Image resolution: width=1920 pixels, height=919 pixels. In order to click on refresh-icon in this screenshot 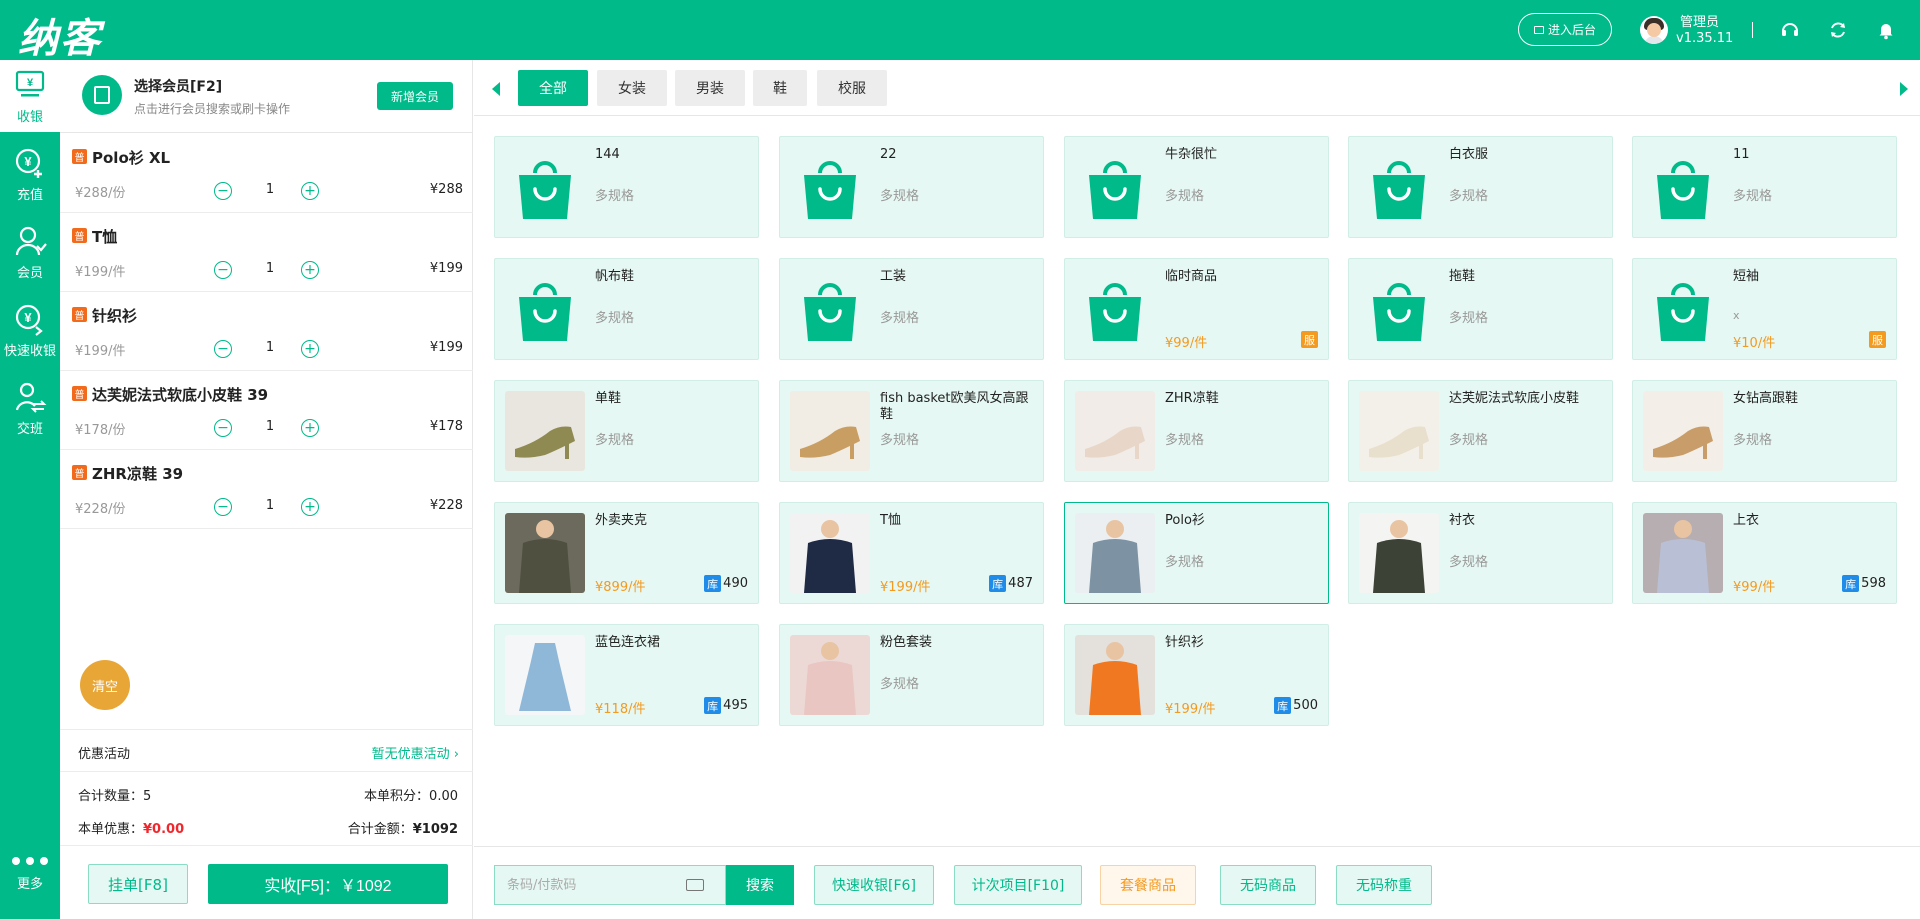, I will do `click(1838, 30)`.